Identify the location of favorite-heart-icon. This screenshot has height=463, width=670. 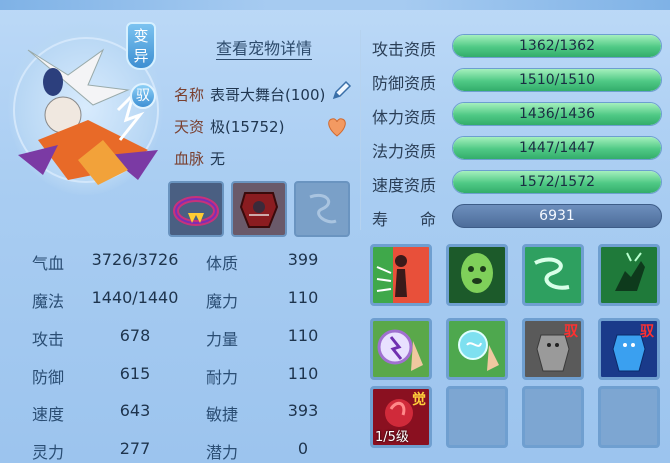
(337, 127).